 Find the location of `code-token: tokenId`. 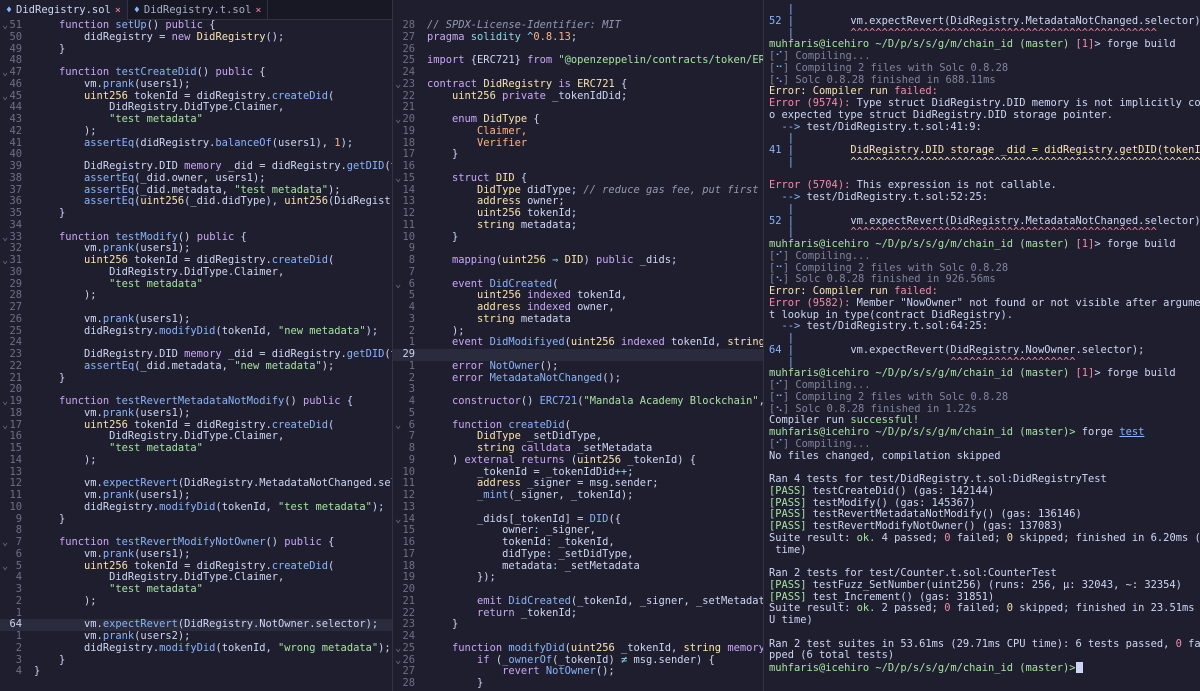

code-token: tokenId is located at coordinates (486, 542).